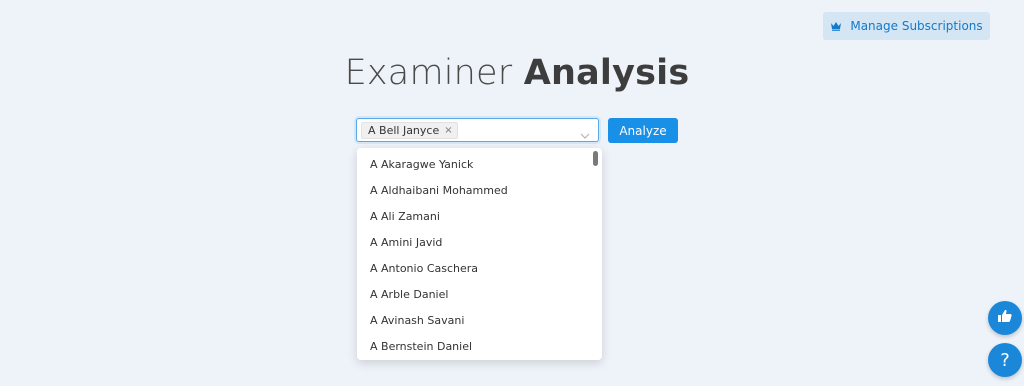  I want to click on manage-subscriptions-button: Manage Subscriptions, so click(906, 26).